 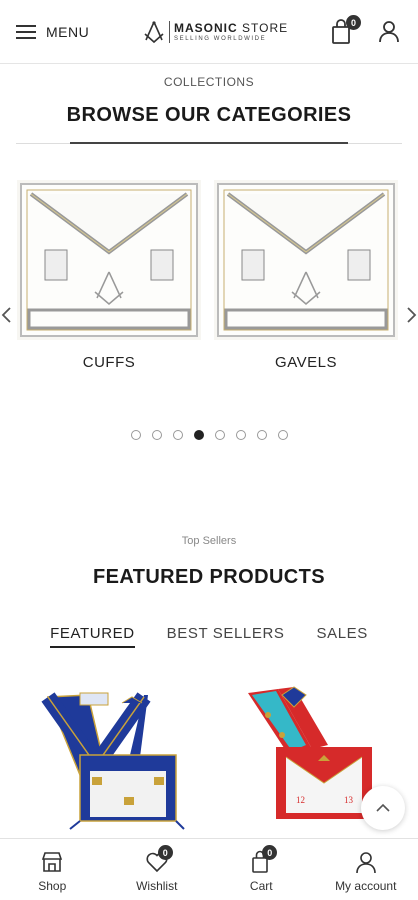 I want to click on tab-best-sellers: BEST SELLERS, so click(x=226, y=636).